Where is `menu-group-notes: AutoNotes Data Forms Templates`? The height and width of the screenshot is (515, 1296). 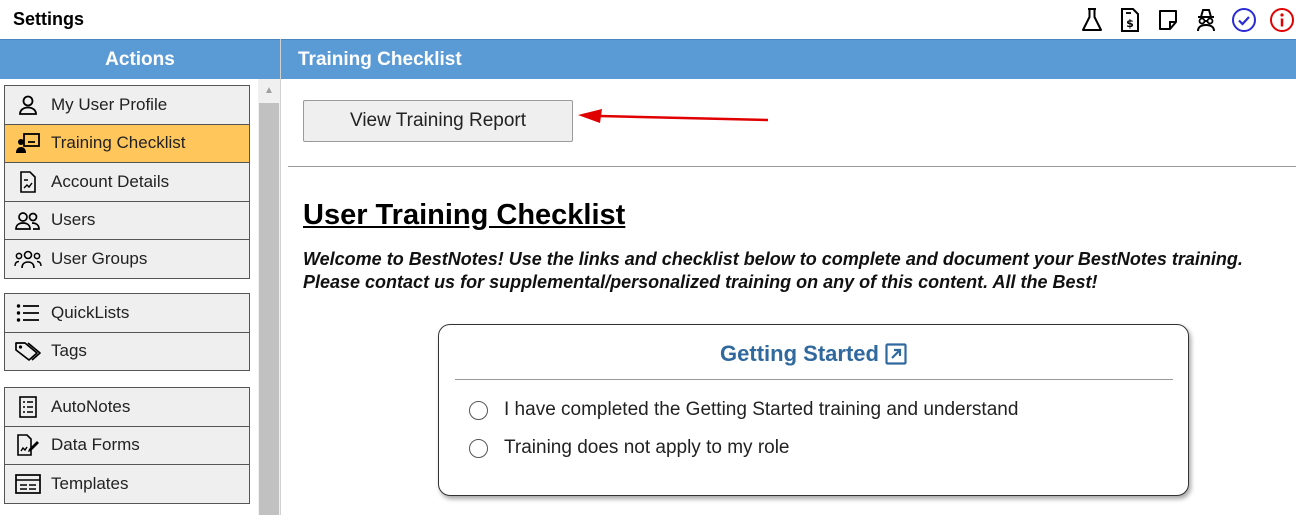
menu-group-notes: AutoNotes Data Forms Templates is located at coordinates (127, 445).